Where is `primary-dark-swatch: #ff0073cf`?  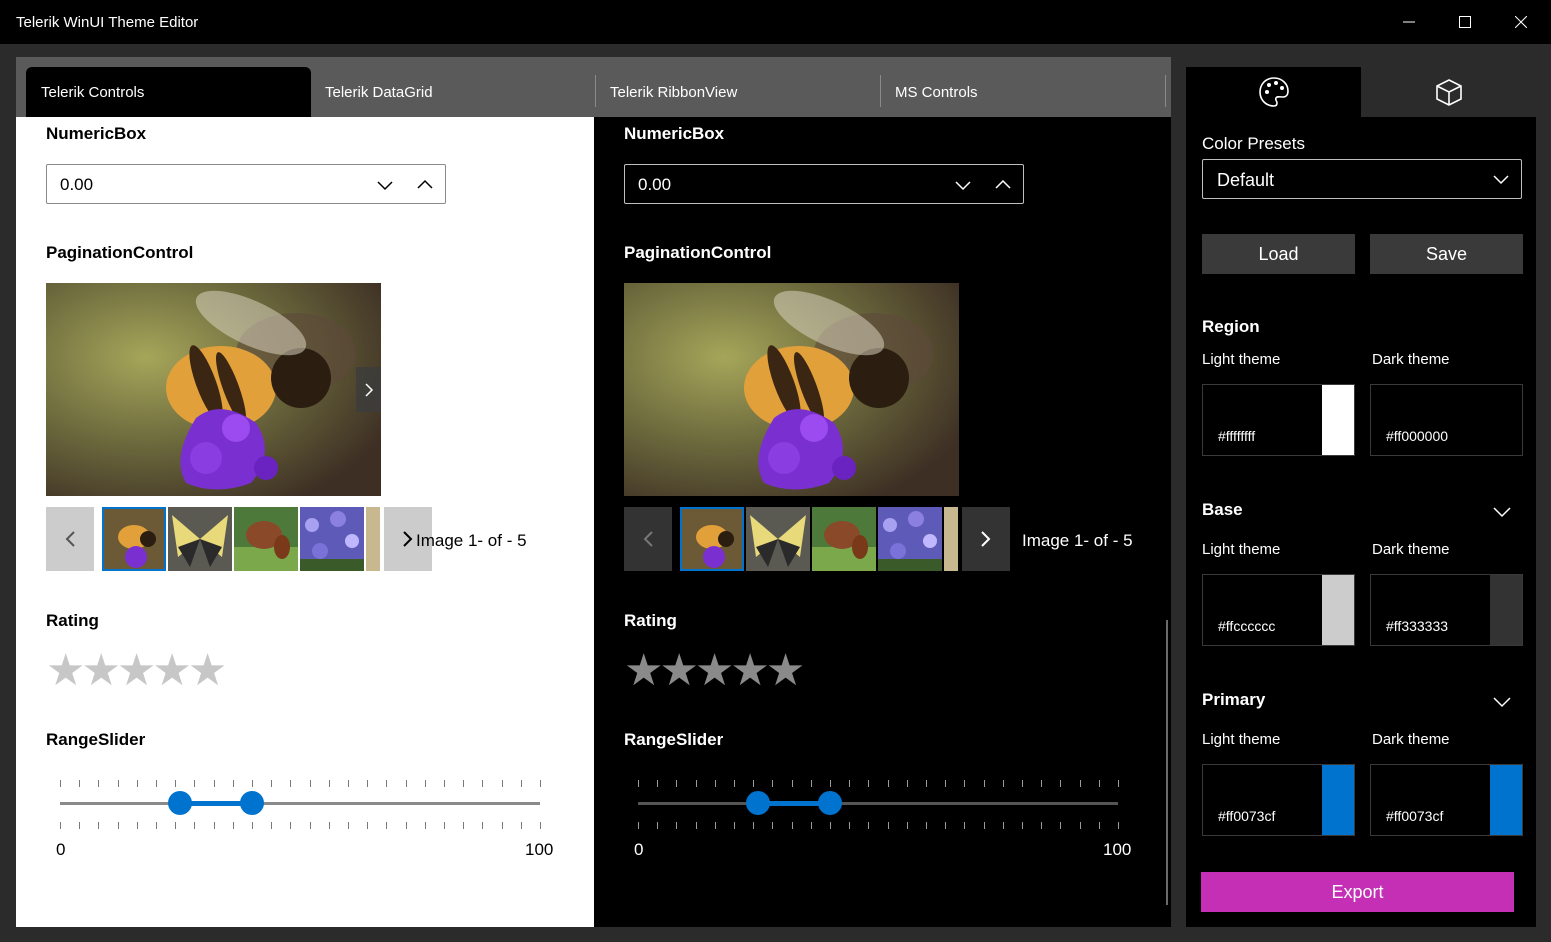 primary-dark-swatch: #ff0073cf is located at coordinates (1446, 800).